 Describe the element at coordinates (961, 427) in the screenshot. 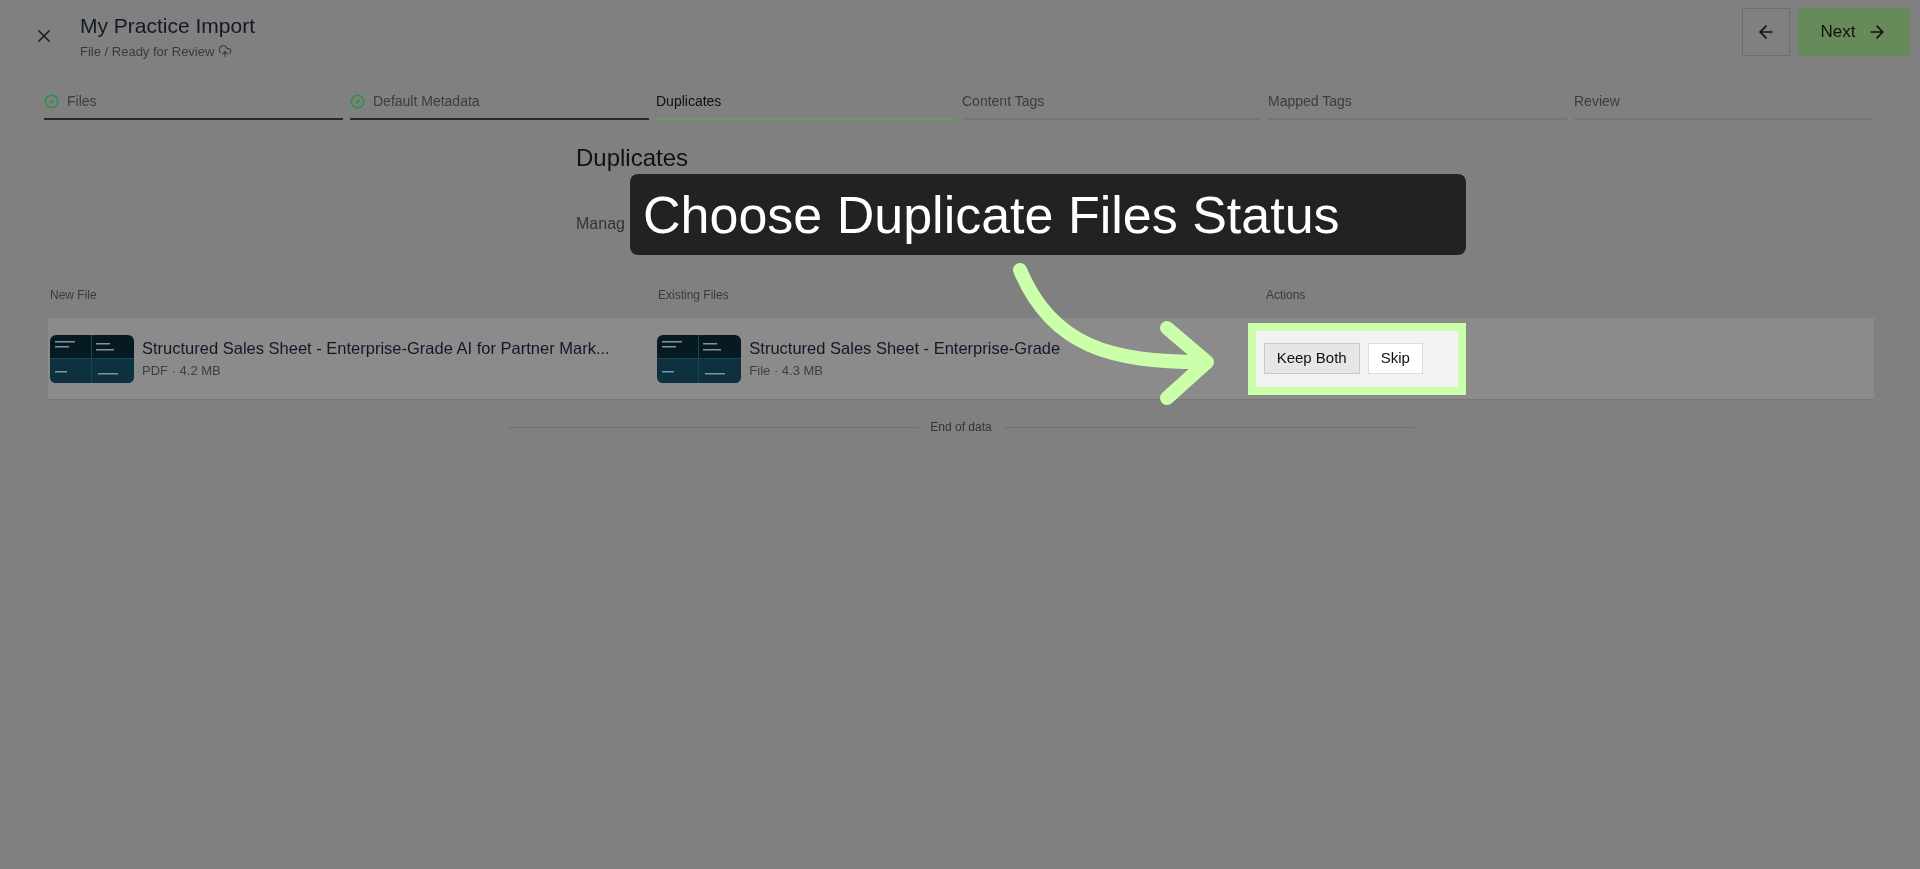

I see `end-of-data: End of data` at that location.